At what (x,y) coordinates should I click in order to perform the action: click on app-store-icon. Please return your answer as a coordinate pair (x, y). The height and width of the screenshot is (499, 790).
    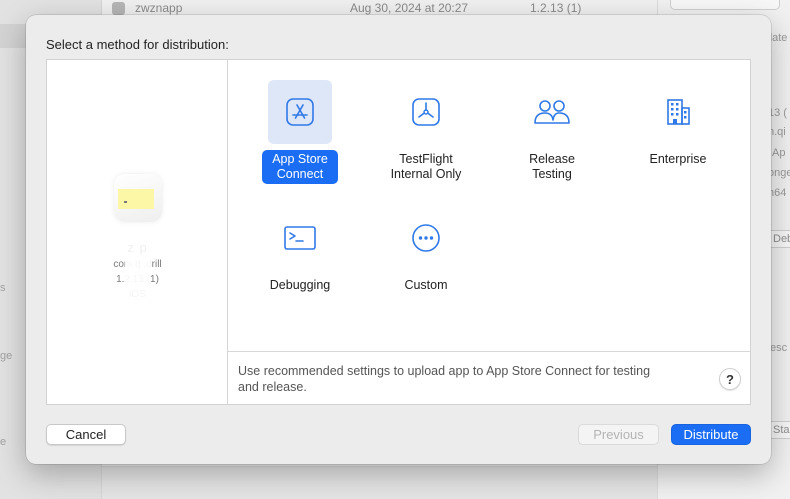
    Looking at the image, I should click on (300, 112).